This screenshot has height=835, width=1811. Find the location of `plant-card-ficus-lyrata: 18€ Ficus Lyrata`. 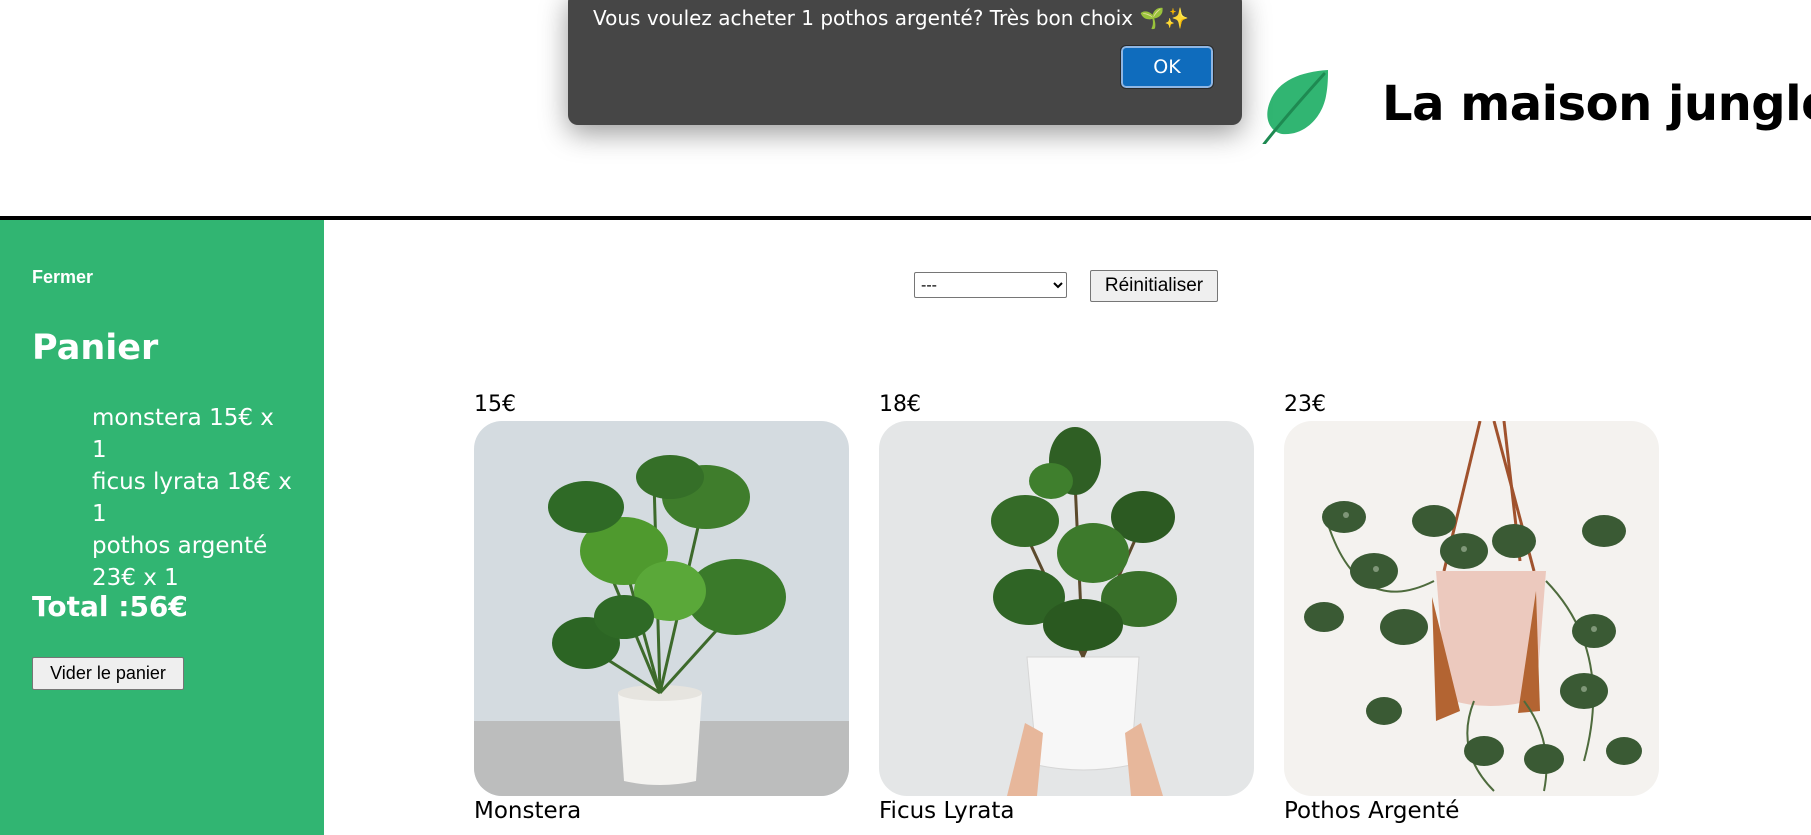

plant-card-ficus-lyrata: 18€ Ficus Lyrata is located at coordinates (1067, 613).